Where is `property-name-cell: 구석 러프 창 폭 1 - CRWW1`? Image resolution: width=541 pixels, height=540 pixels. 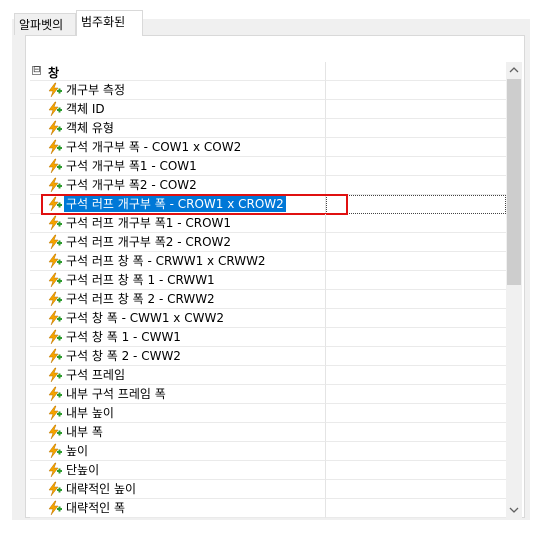
property-name-cell: 구석 러프 창 폭 1 - CRWW1 is located at coordinates (178, 280).